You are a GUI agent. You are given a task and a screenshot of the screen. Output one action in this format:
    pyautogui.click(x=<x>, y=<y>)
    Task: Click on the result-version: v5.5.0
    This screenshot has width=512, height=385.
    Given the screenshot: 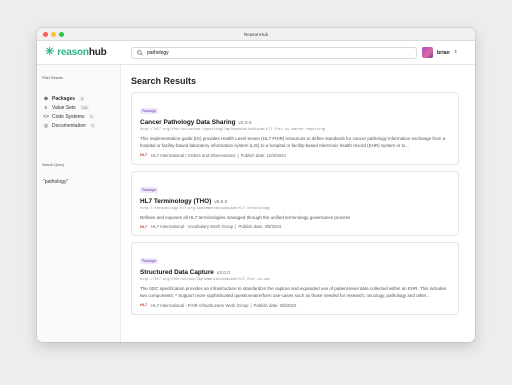 What is the action you would take?
    pyautogui.click(x=221, y=202)
    